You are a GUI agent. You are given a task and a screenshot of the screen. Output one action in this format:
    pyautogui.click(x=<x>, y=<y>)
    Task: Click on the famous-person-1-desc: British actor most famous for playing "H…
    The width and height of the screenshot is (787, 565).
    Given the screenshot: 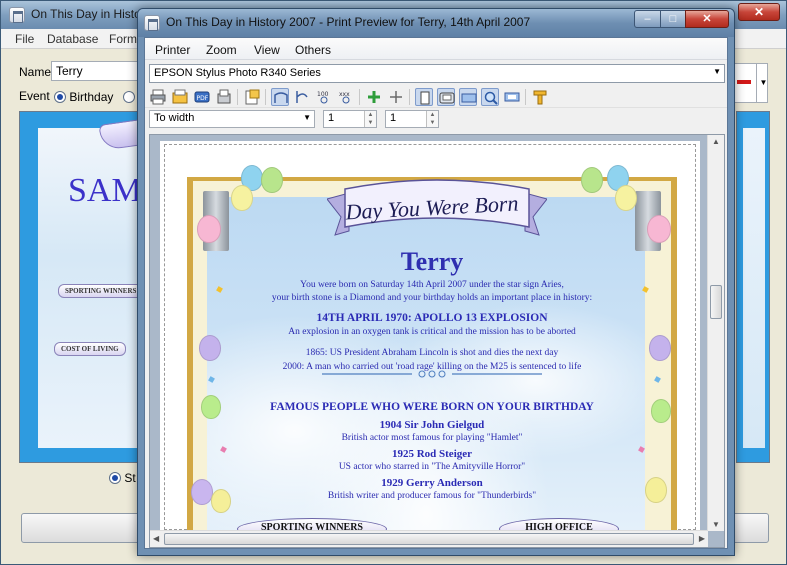 What is the action you would take?
    pyautogui.click(x=432, y=438)
    